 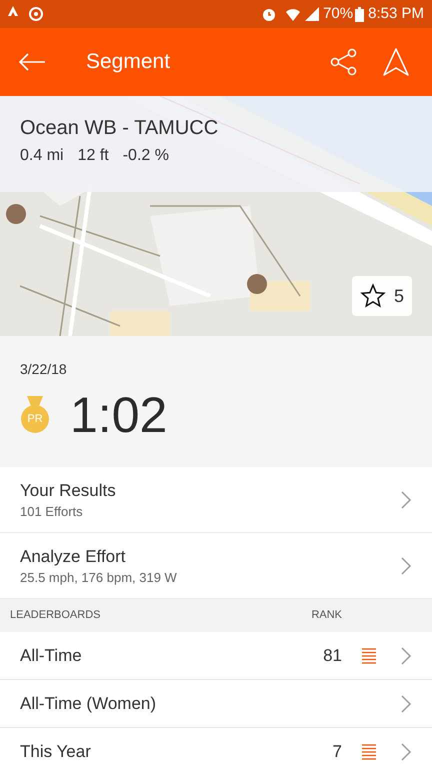 I want to click on segment-name: Ocean WB - TAMUCC, so click(x=120, y=128).